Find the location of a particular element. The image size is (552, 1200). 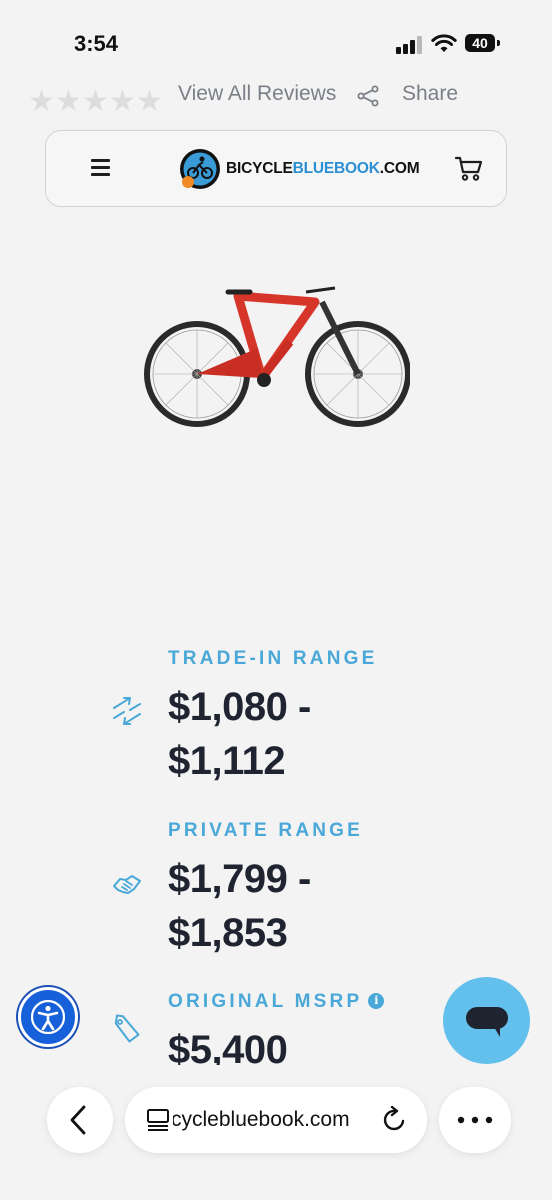

private-range: PRIVATE RANGE $1,799 - $1,853 is located at coordinates (320, 887).